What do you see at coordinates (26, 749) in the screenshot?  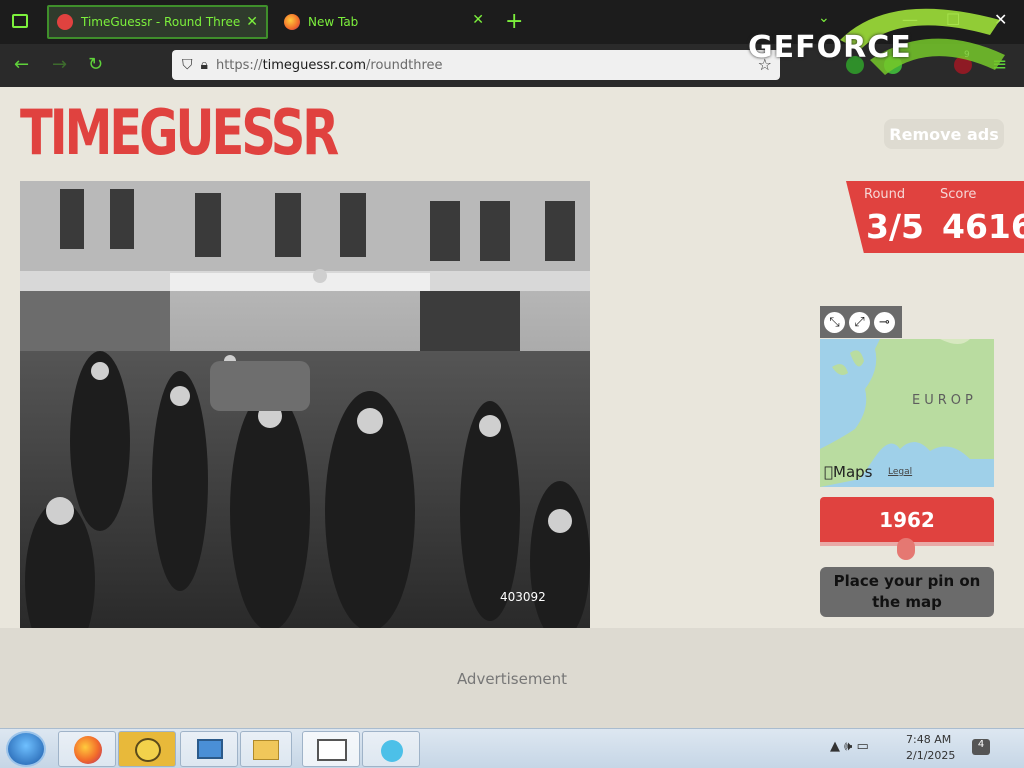 I see `start-button` at bounding box center [26, 749].